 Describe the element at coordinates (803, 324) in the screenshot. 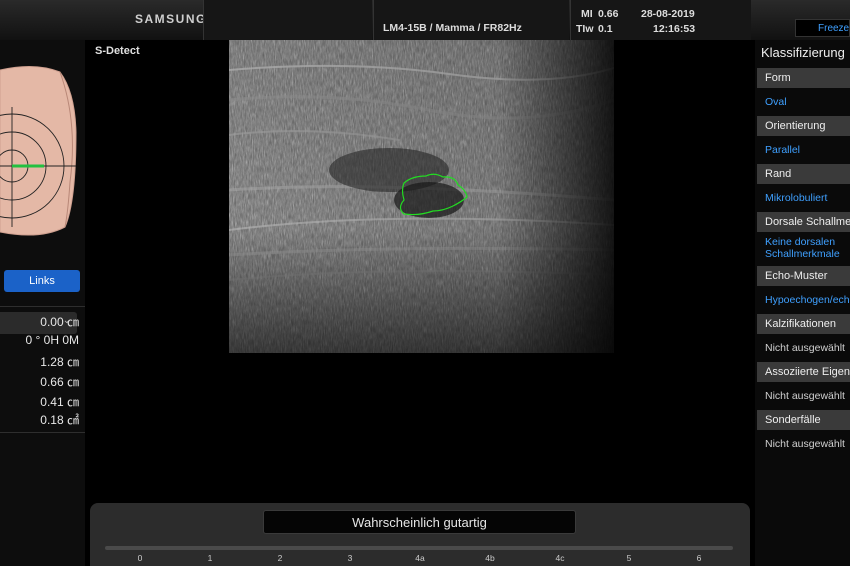

I see `category-calcifications: Kalzifikationen` at that location.